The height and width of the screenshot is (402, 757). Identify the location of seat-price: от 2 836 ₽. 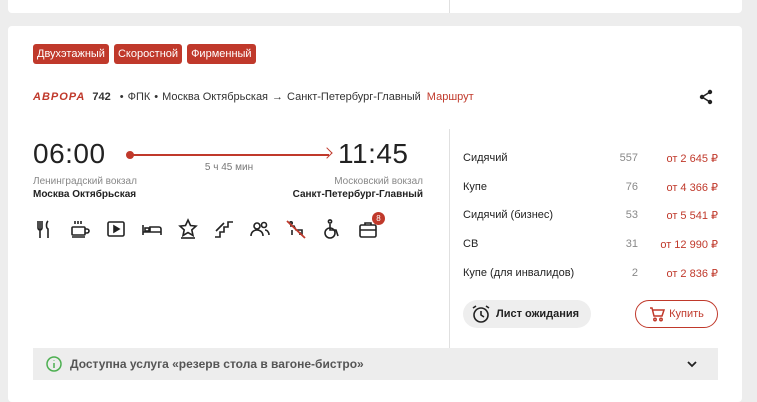
(692, 274).